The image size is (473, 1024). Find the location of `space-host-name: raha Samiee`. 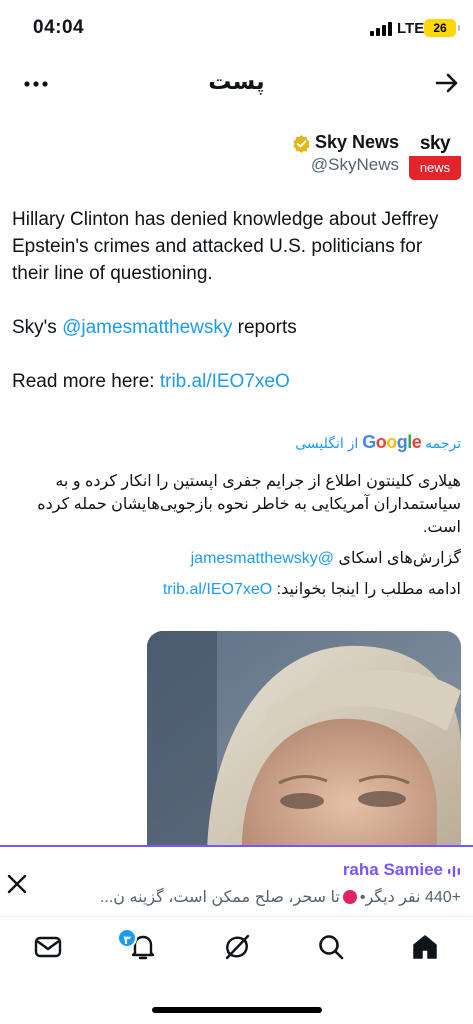

space-host-name: raha Samiee is located at coordinates (392, 869).